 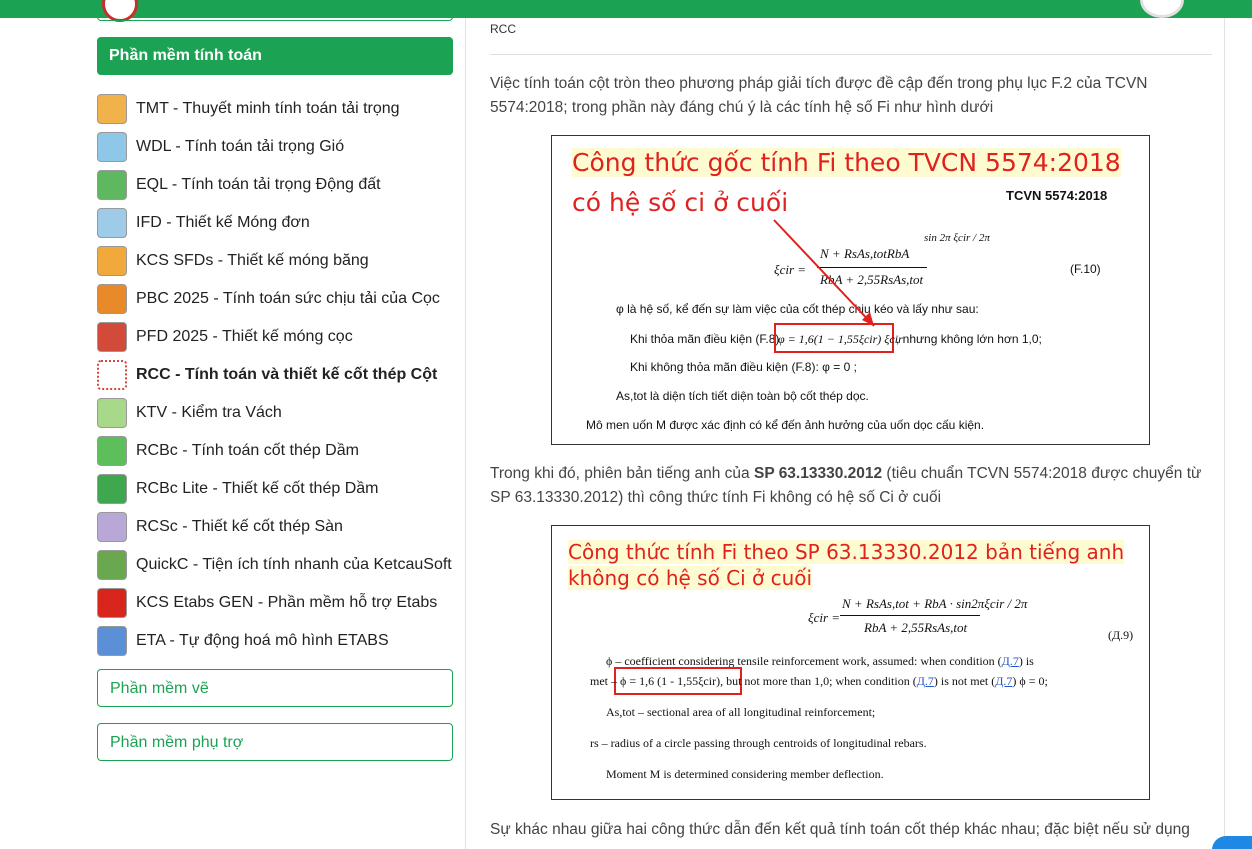 I want to click on equation2-numerator: N + RsAs,tot + RbA · sin2πξcir / 2π, so click(x=935, y=603).